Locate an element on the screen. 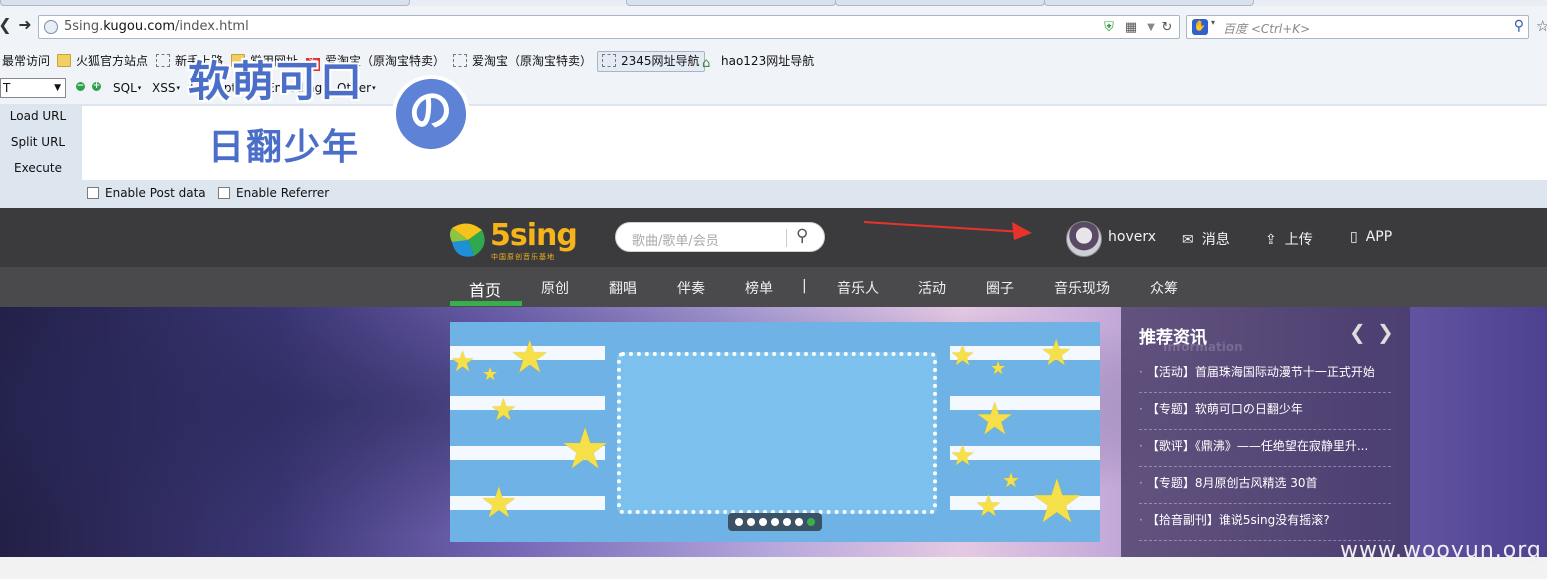 The image size is (1547, 579). bookmark-item: 爱淘宝（原淘宝特卖） is located at coordinates (522, 61).